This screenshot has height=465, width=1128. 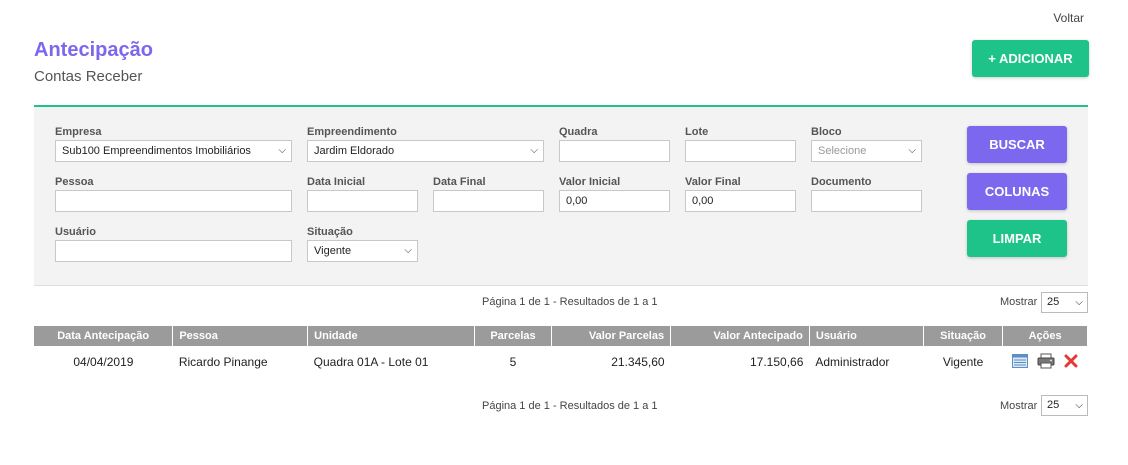 I want to click on pessoa-field: Pessoa, so click(x=173, y=194).